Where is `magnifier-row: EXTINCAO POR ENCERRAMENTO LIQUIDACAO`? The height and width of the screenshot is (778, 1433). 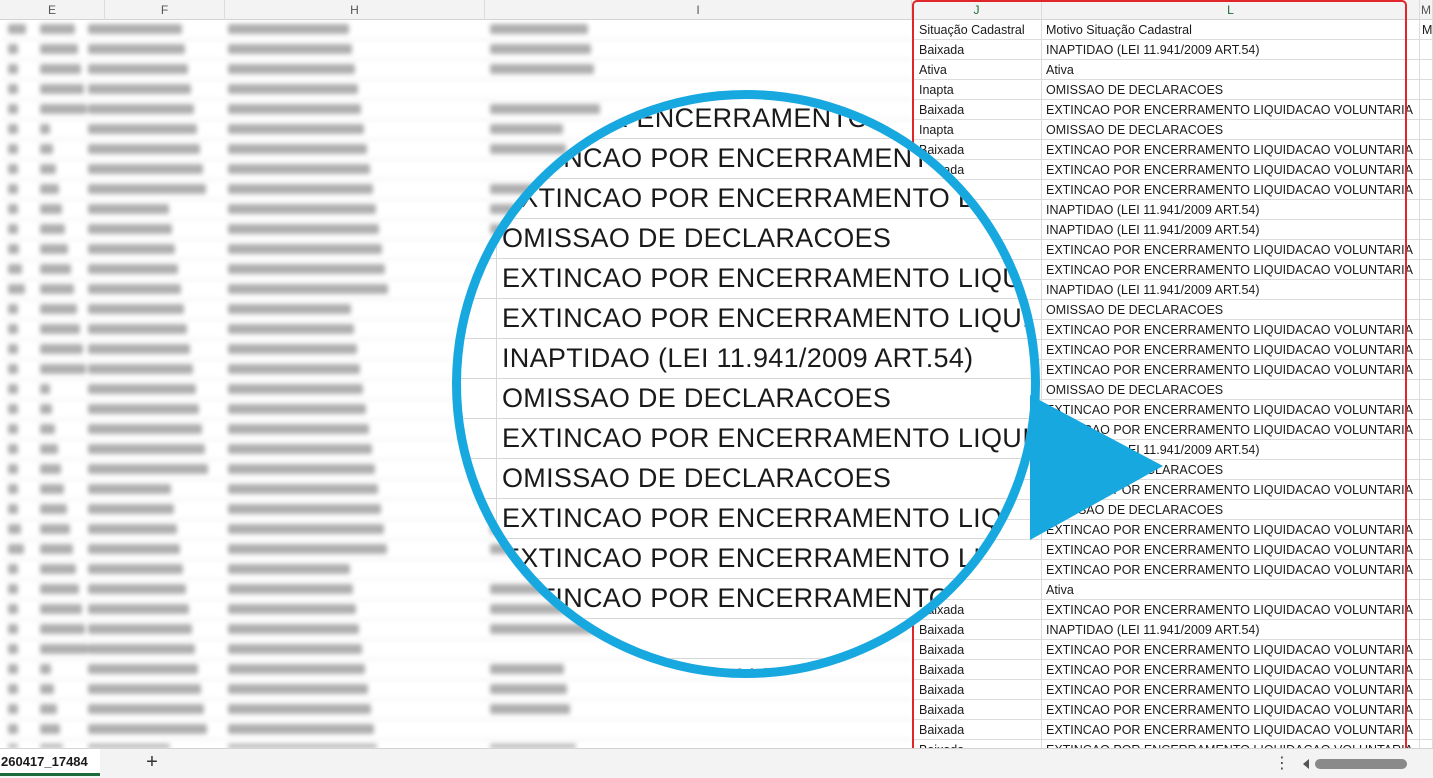
magnifier-row: EXTINCAO POR ENCERRAMENTO LIQUIDACAO is located at coordinates (746, 559).